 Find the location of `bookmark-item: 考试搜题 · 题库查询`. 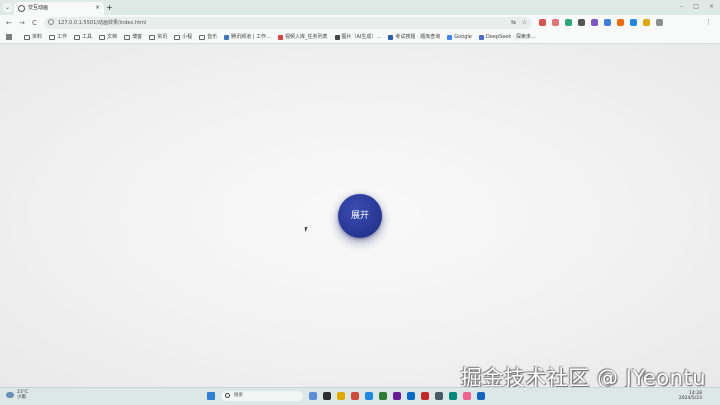

bookmark-item: 考试搜题 · 题库查询 is located at coordinates (414, 37).